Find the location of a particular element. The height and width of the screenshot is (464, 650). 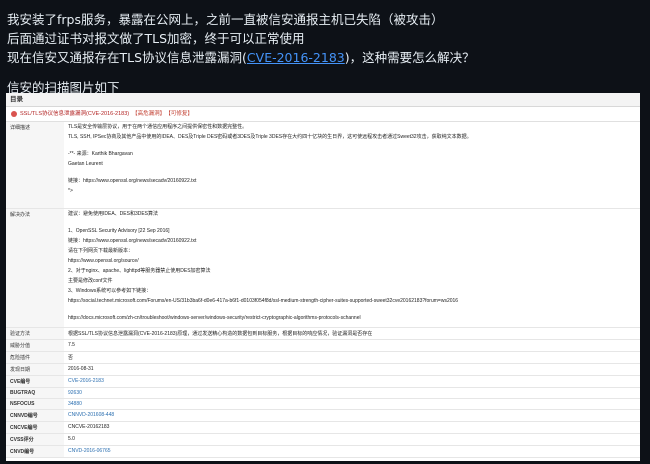

table-row: 发现日期 2016-08-31 is located at coordinates (323, 369).